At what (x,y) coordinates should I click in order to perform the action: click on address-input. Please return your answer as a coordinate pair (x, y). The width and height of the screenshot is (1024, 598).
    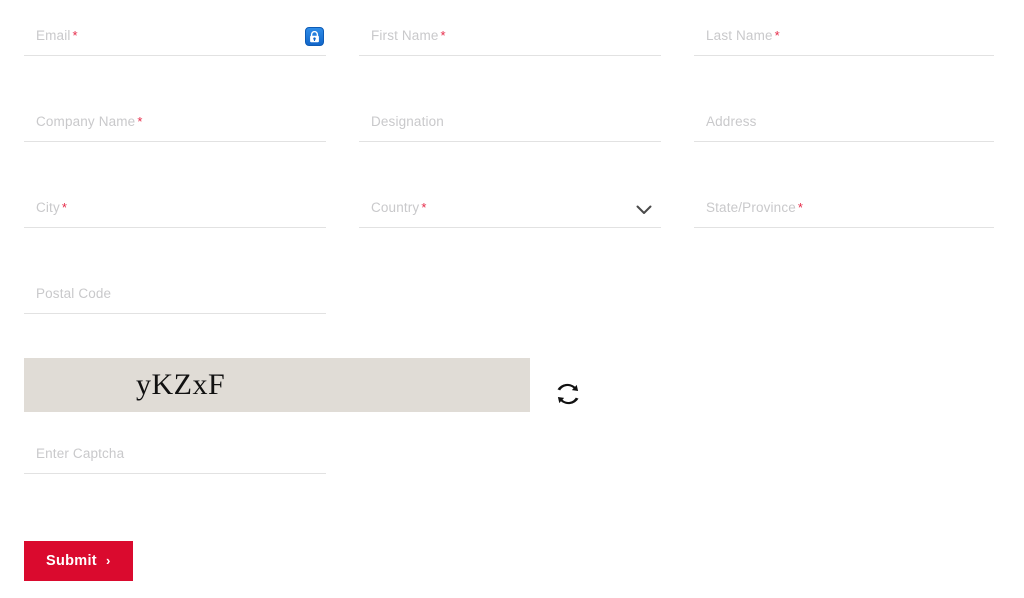
    Looking at the image, I should click on (844, 123).